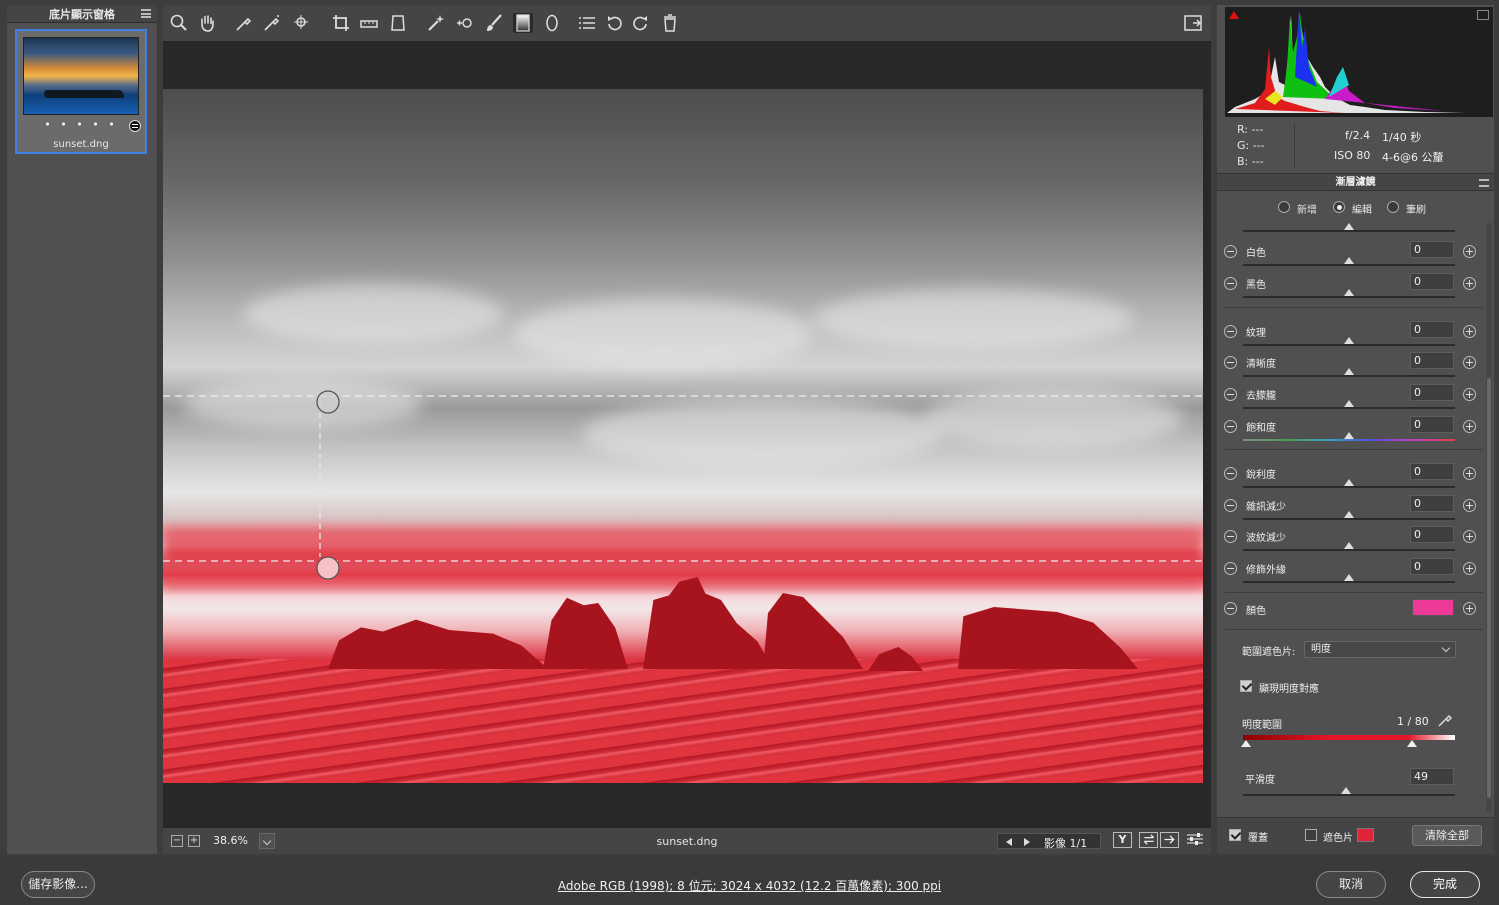  Describe the element at coordinates (146, 13) in the screenshot. I see `filmstrip-menu-icon` at that location.